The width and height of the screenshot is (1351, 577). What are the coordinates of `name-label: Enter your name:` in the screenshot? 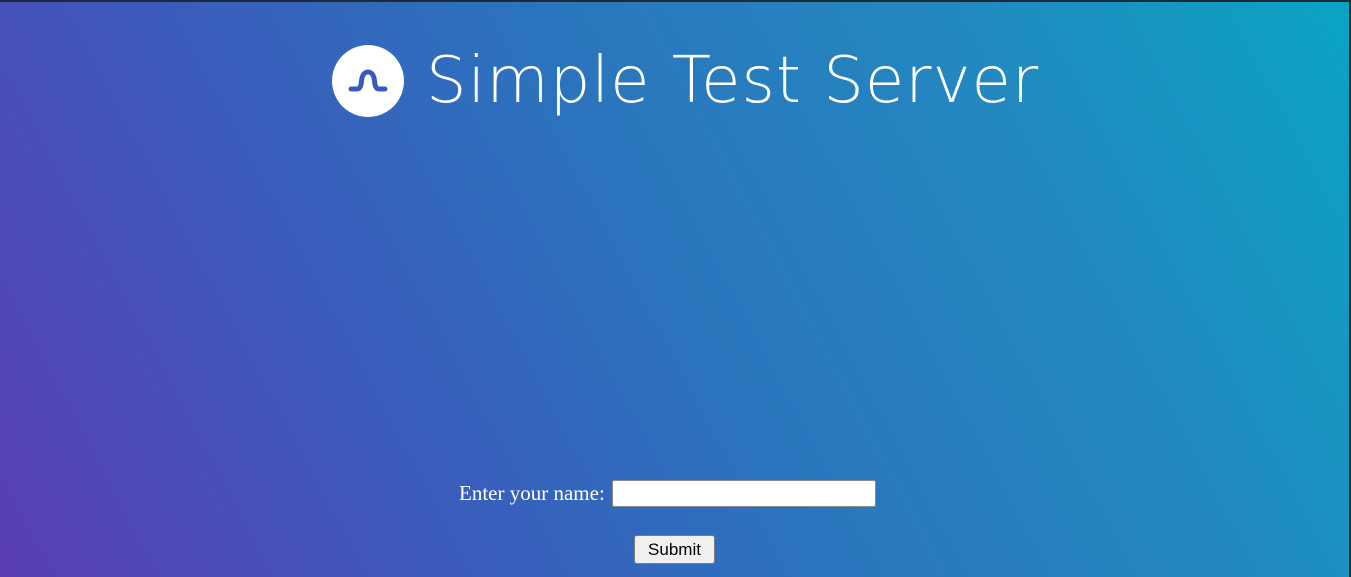 It's located at (532, 493).